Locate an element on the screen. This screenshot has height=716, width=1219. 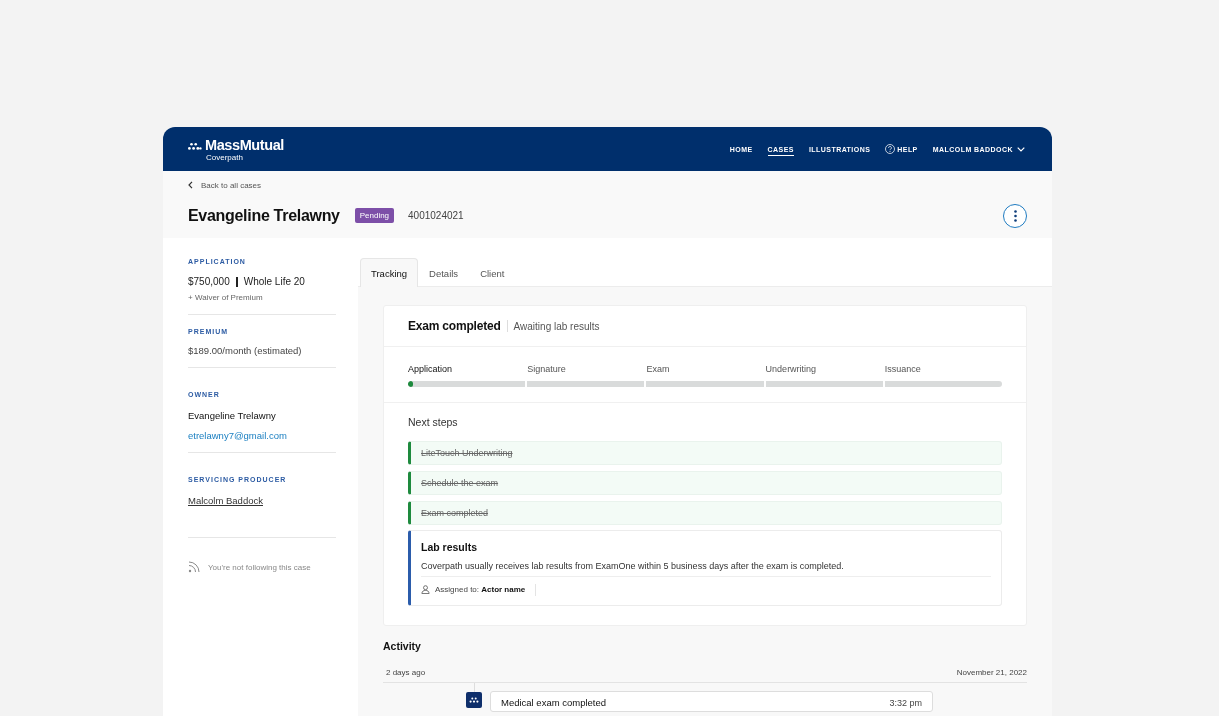
email-link: etrelawny7@gmail.com is located at coordinates (237, 435).